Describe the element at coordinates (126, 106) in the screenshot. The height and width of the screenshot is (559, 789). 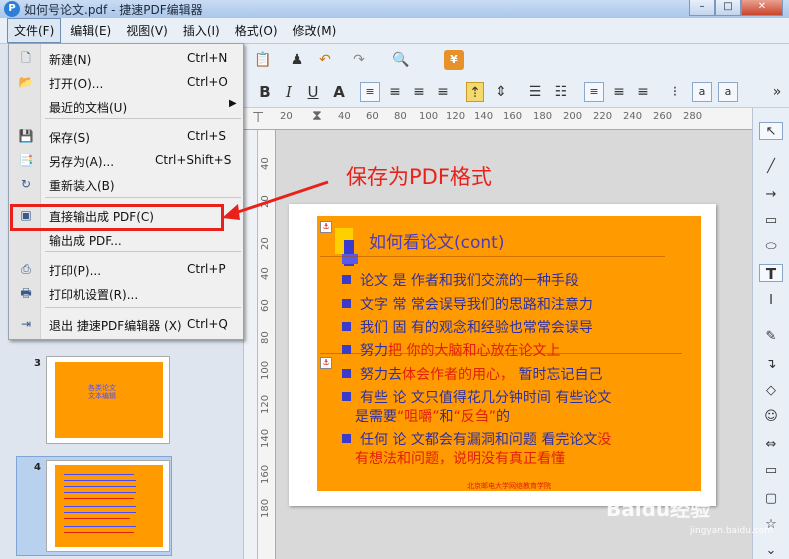
I see `file-menu-item-3: 最近的文档(U) ▶` at that location.